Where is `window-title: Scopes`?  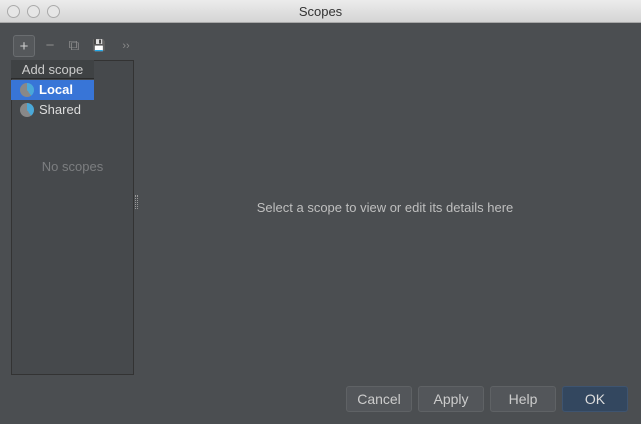 window-title: Scopes is located at coordinates (320, 11).